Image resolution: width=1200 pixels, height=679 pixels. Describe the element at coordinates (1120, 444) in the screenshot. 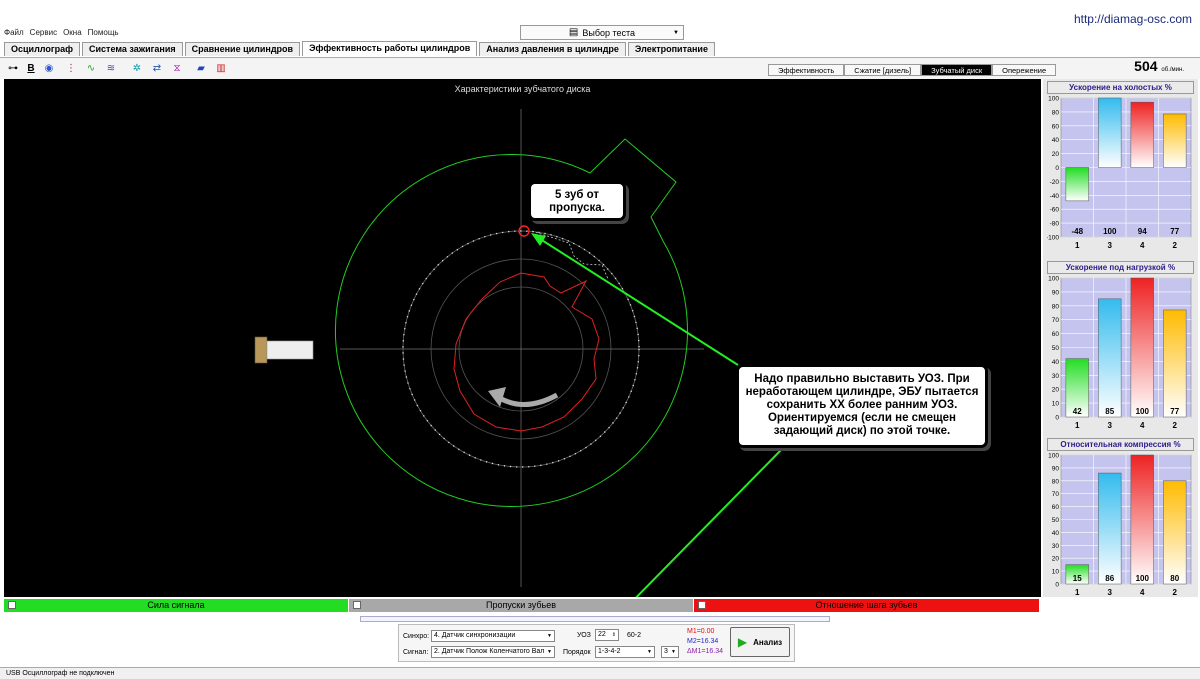

I see `chart-title: Относительная компрессия %` at that location.